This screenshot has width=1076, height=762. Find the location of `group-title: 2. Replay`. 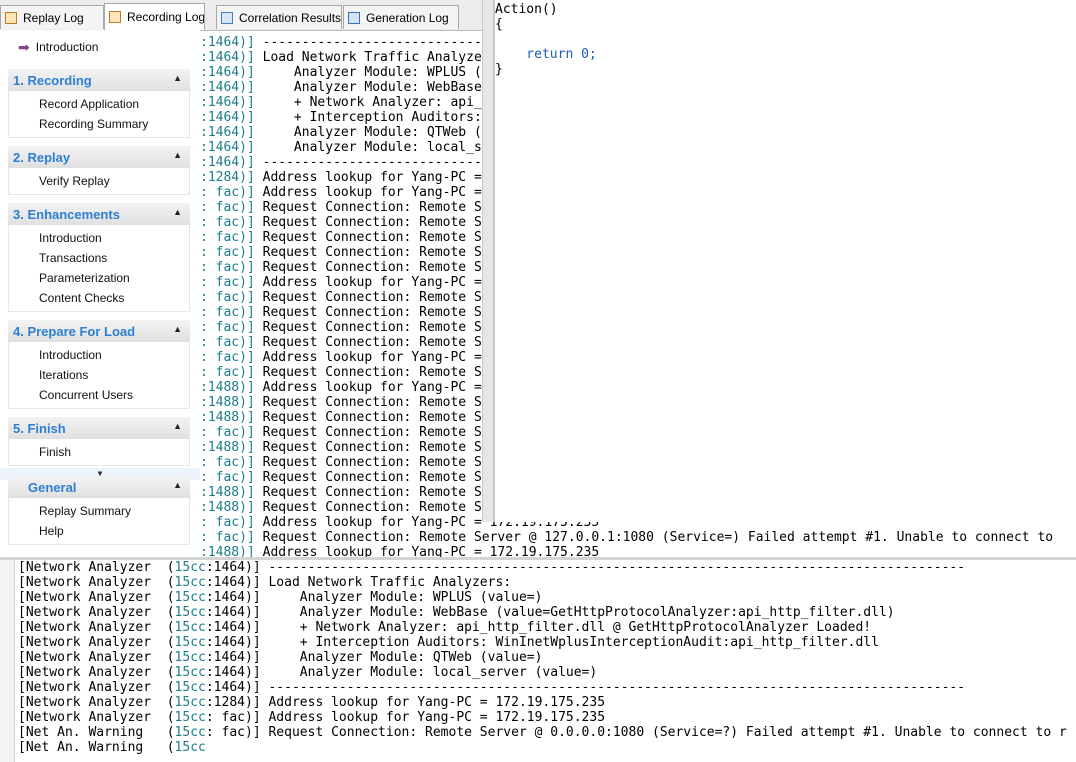

group-title: 2. Replay is located at coordinates (42, 157).